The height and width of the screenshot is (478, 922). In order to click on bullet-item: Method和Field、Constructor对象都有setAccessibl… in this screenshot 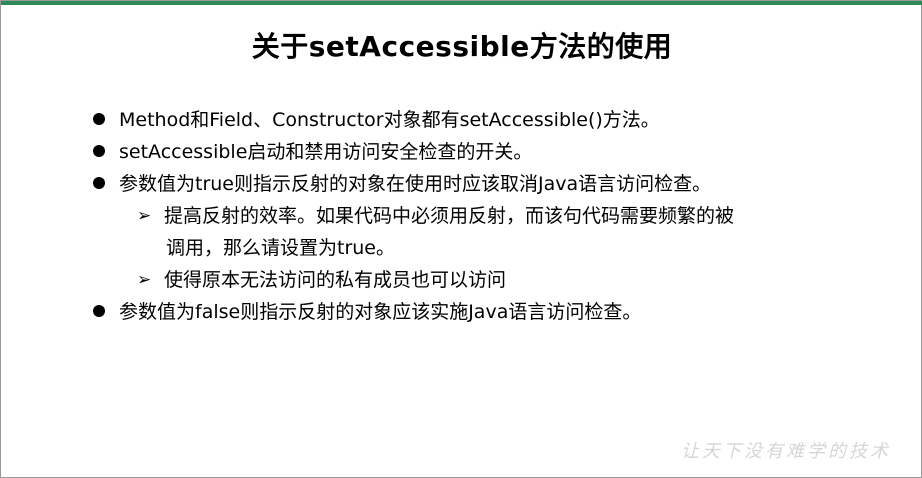, I will do `click(489, 120)`.